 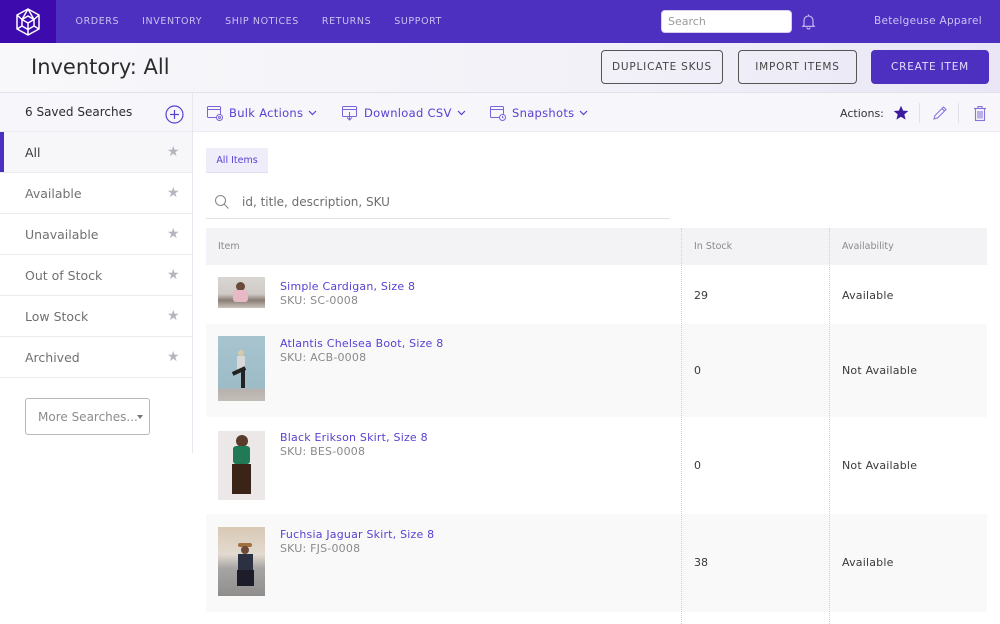 I want to click on bulk-actions-menu: Bulk Actions, so click(x=262, y=113).